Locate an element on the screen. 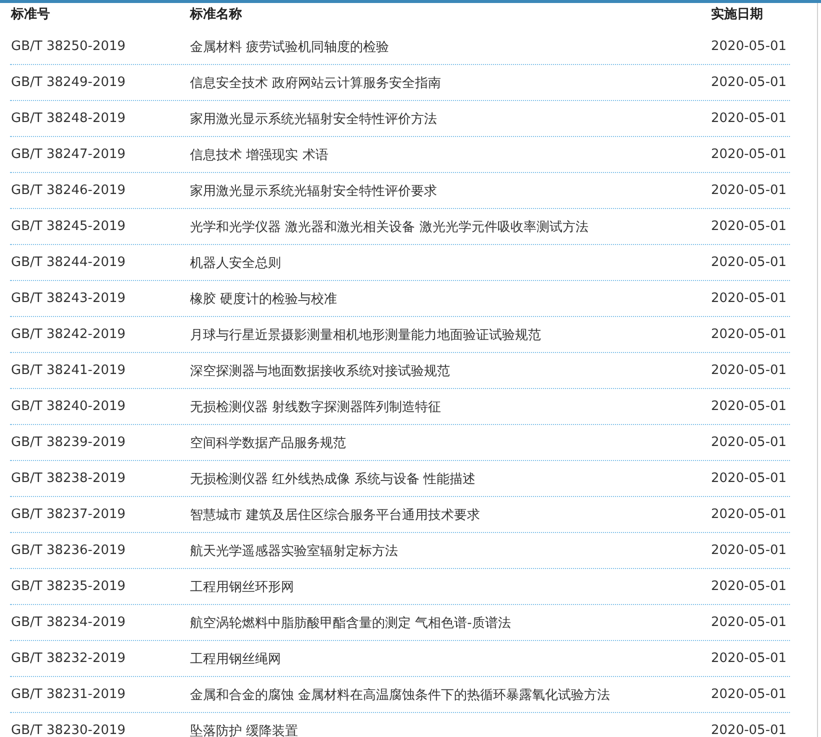 The height and width of the screenshot is (737, 821). standard-number: GB/T 38230-2019 is located at coordinates (68, 730).